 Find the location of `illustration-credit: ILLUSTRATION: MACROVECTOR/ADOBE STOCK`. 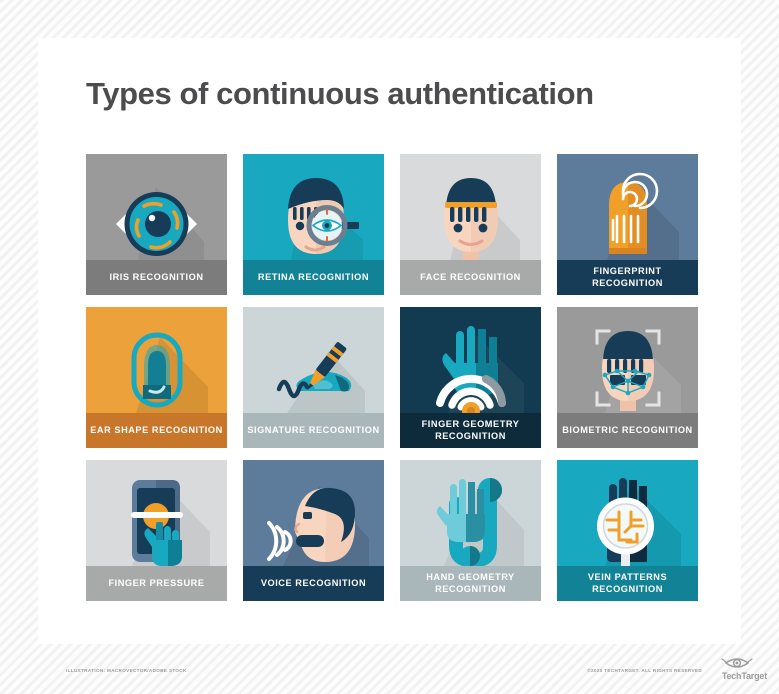

illustration-credit: ILLUSTRATION: MACROVECTOR/ADOBE STOCK is located at coordinates (126, 670).